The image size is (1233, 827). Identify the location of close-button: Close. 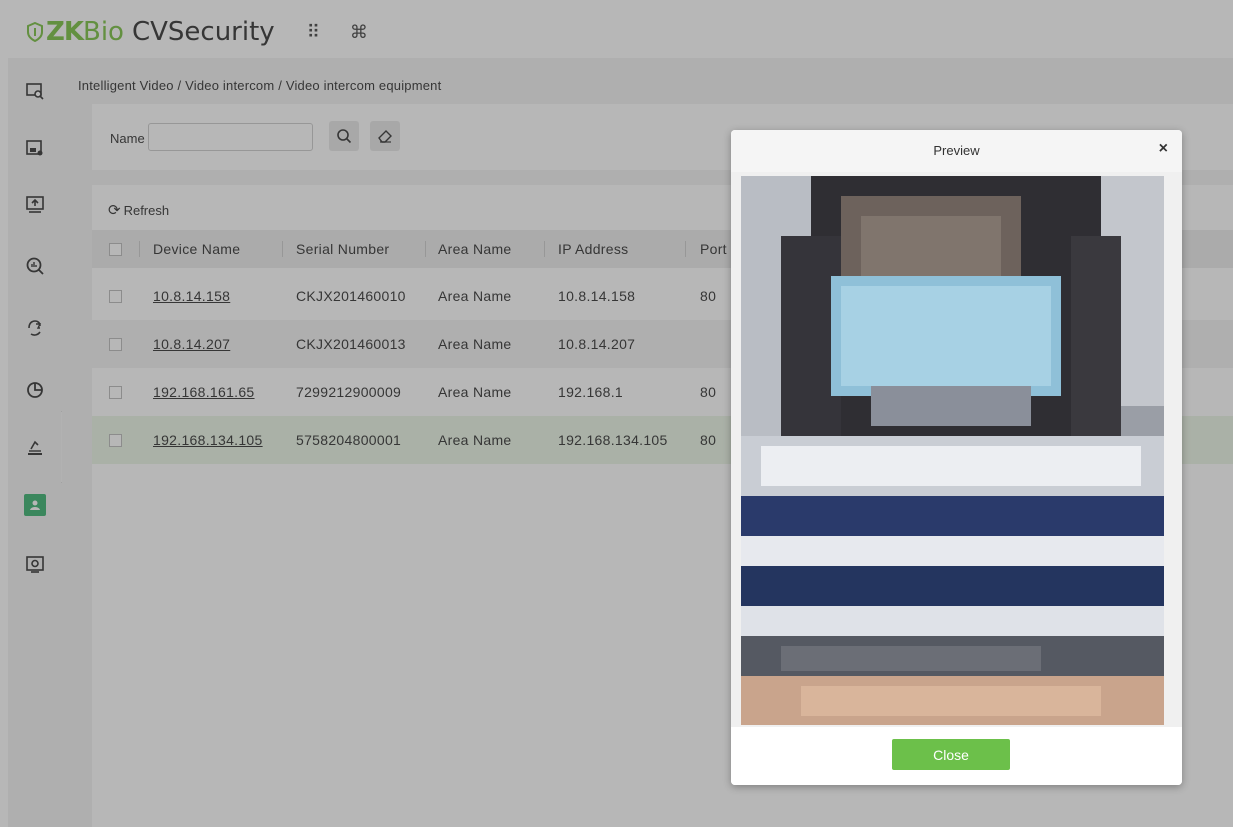
(951, 754).